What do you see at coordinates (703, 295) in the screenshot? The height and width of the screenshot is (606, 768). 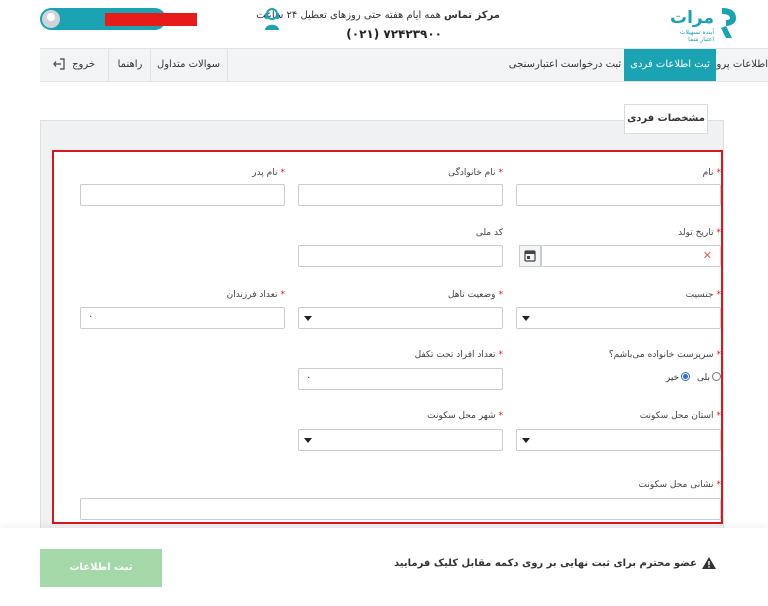 I see `gender-label: *جنسیت` at bounding box center [703, 295].